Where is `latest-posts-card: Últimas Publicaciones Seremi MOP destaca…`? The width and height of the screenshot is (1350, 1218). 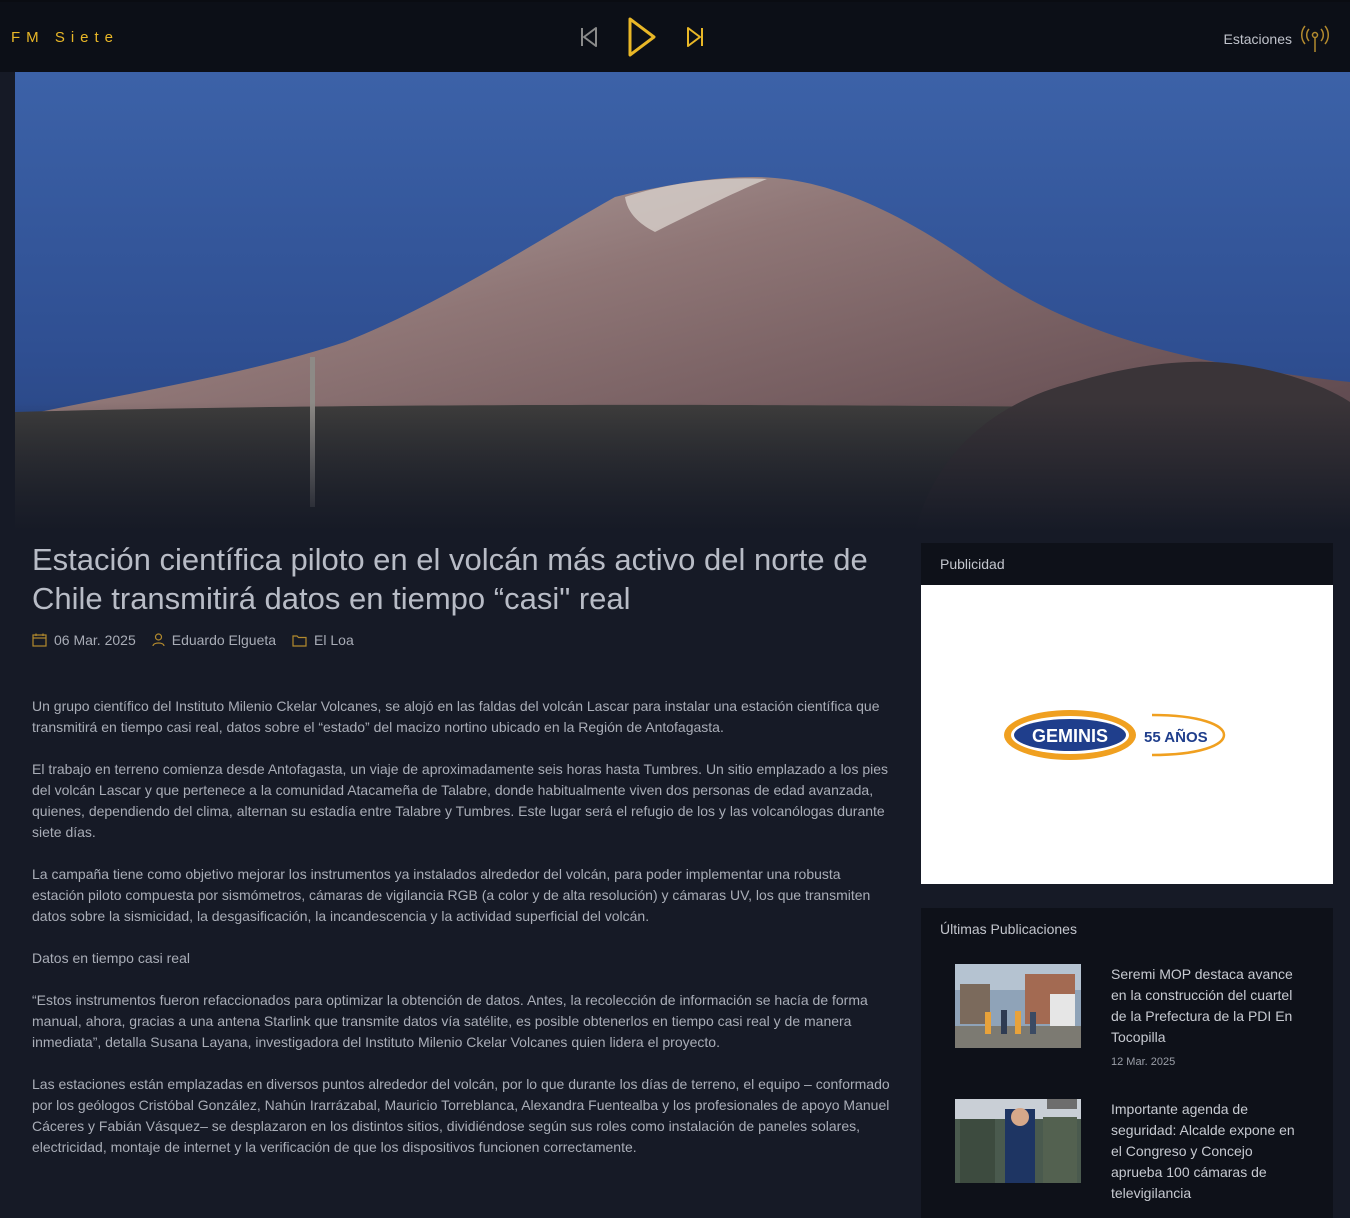 latest-posts-card: Últimas Publicaciones Seremi MOP destaca… is located at coordinates (1127, 1063).